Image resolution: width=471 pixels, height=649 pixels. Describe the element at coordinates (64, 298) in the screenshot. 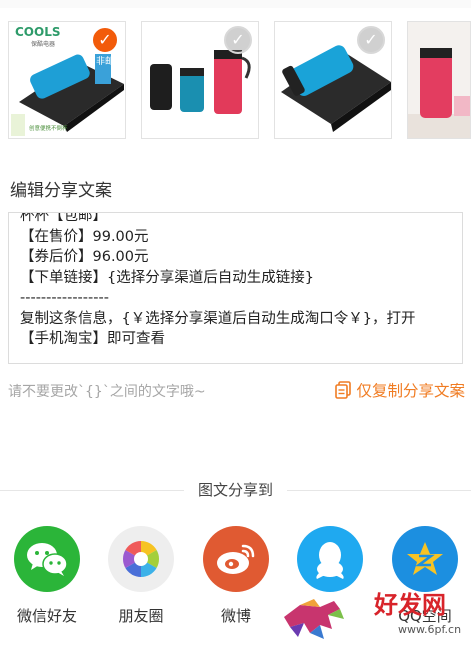

I see `text-line: -----------------` at that location.